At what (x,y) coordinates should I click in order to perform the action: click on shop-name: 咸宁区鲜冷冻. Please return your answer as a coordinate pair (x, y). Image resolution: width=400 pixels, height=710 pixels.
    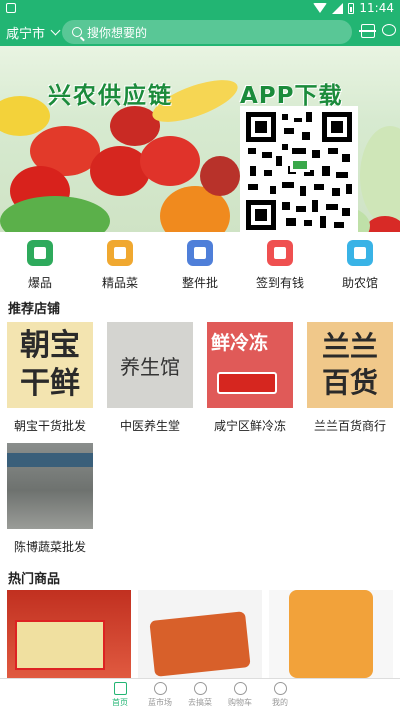
    Looking at the image, I should click on (249, 426).